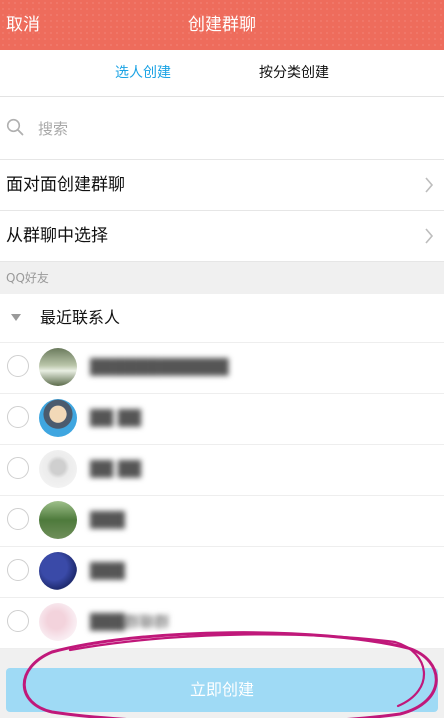  What do you see at coordinates (27, 278) in the screenshot?
I see `section-header-label: QQ好友` at bounding box center [27, 278].